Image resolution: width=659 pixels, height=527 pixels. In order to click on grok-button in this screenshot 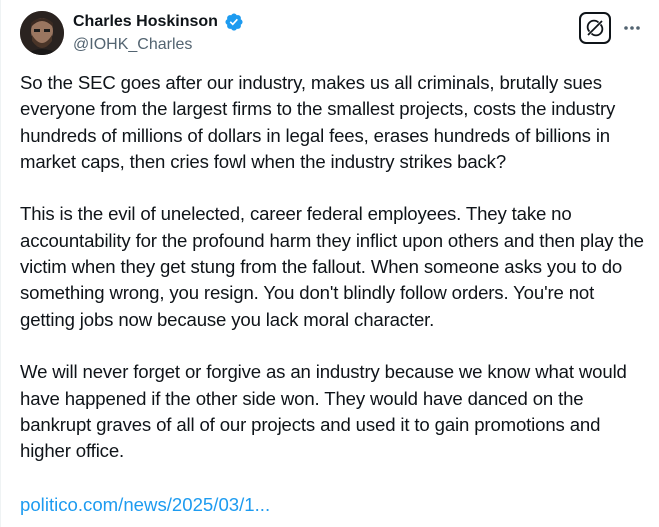, I will do `click(595, 28)`.